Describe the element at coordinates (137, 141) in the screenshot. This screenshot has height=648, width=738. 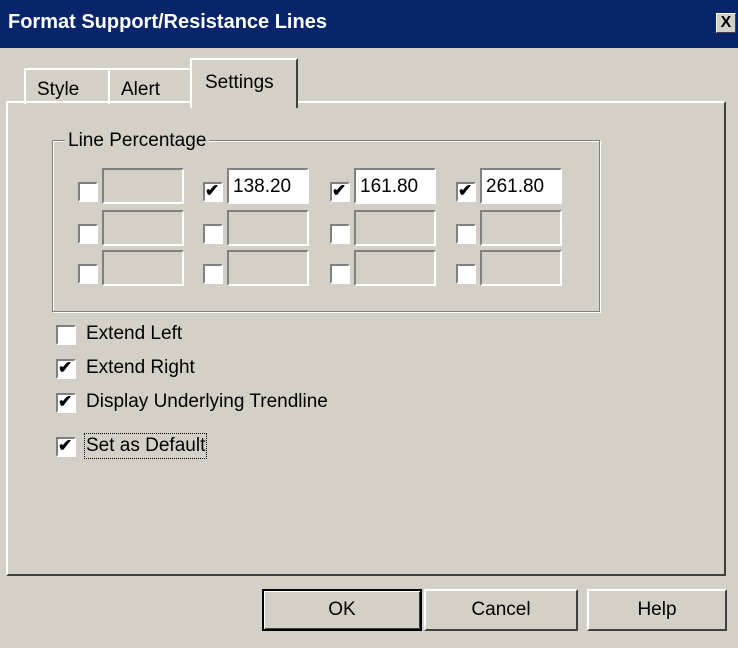
I see `line-percentage-label: Line Percentage` at that location.